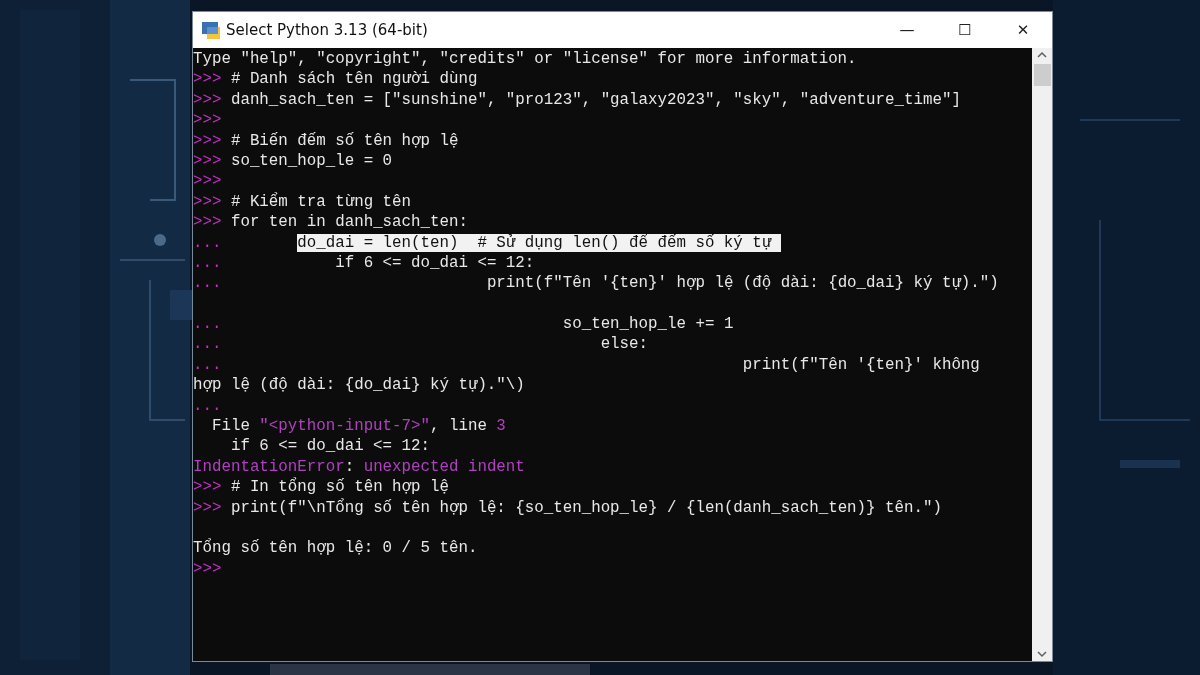  Describe the element at coordinates (1042, 75) in the screenshot. I see `scroll-thumb` at that location.